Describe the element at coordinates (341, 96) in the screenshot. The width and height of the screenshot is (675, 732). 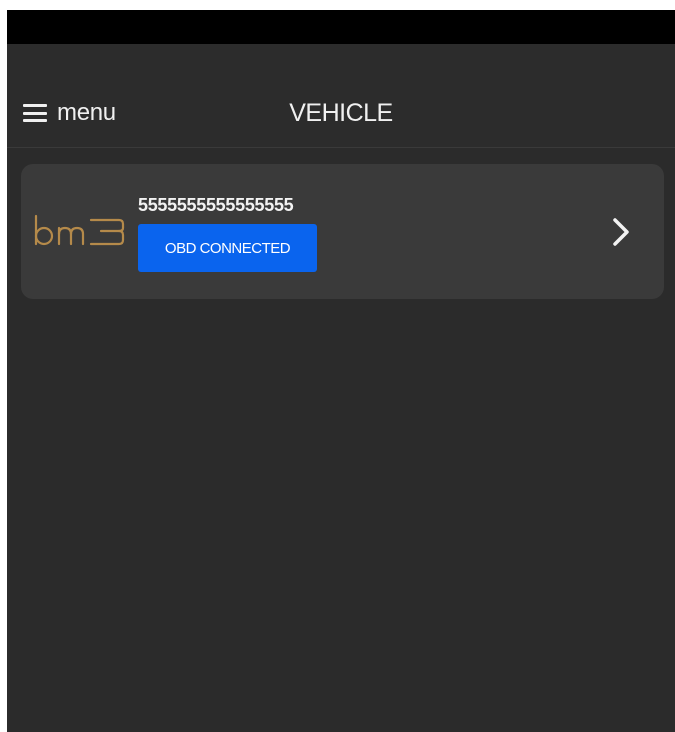
I see `nav-bar: menu VEHICLE` at that location.